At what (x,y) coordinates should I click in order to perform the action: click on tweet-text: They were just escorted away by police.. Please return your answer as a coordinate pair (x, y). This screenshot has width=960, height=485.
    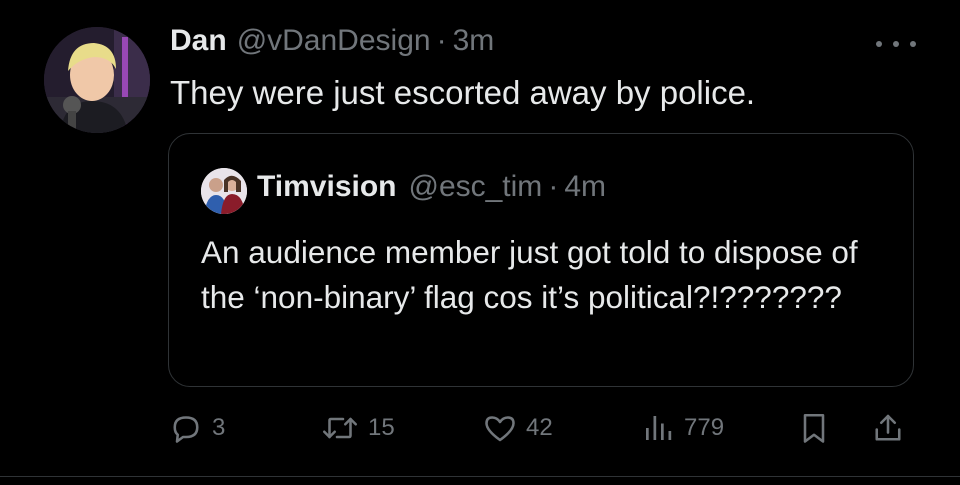
    Looking at the image, I should click on (463, 92).